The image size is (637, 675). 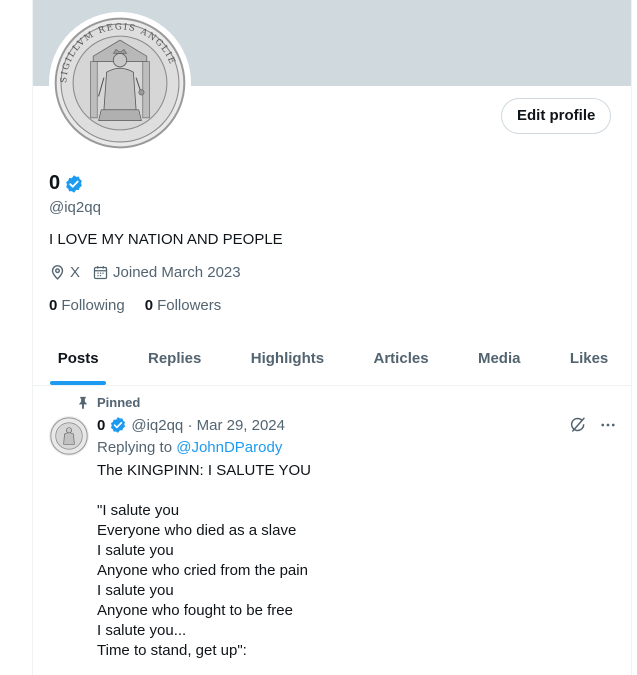 I want to click on tab-articles: Articles, so click(x=401, y=359).